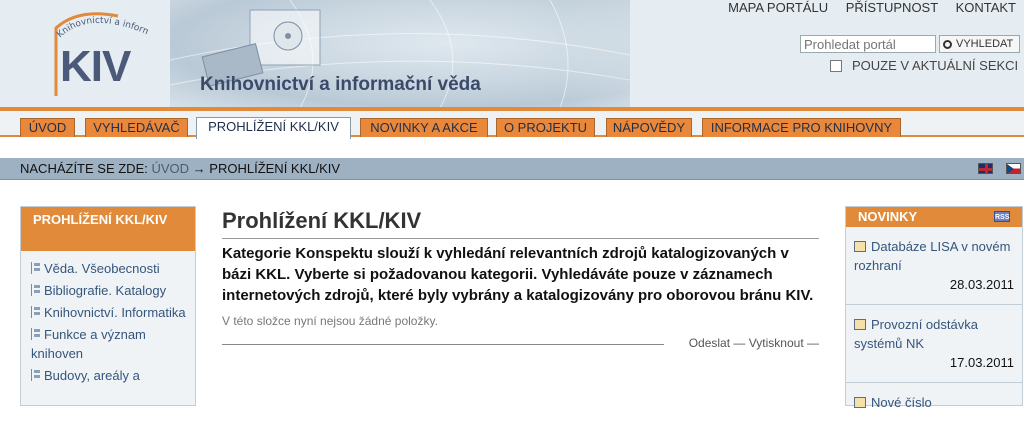  I want to click on top-links: MAPA PORTÁLU PŘÍSTUPNOST KONTAKT, so click(865, 7).